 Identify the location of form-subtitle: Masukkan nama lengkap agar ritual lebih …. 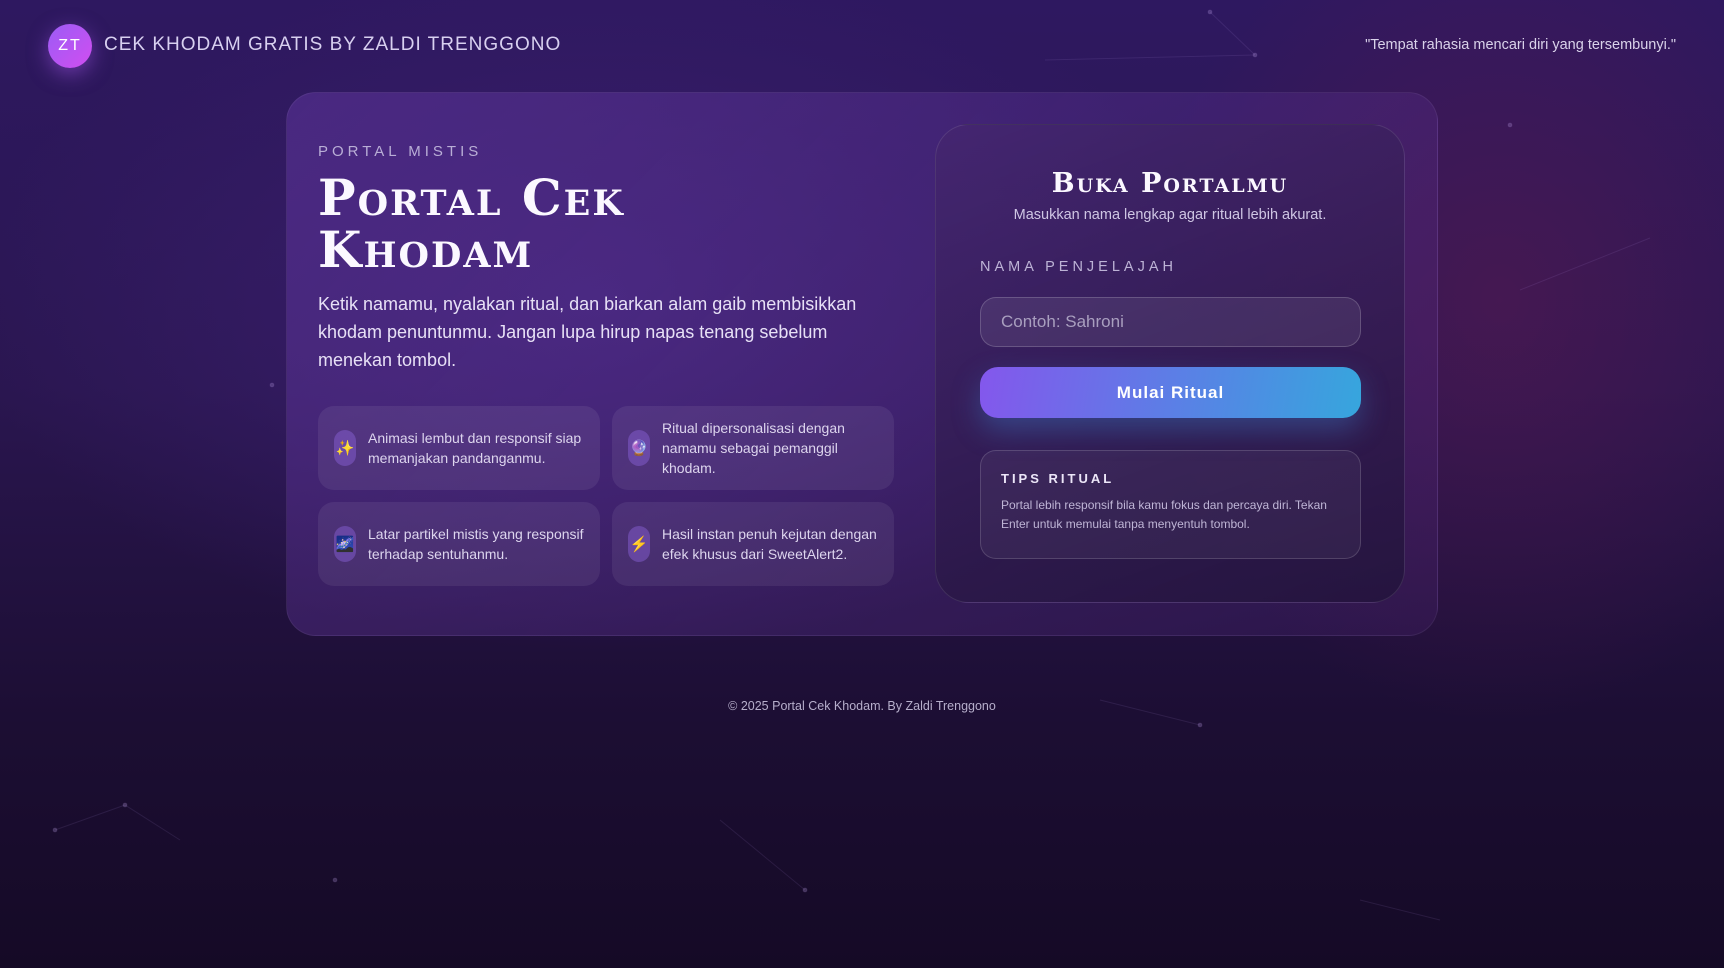
(1170, 215).